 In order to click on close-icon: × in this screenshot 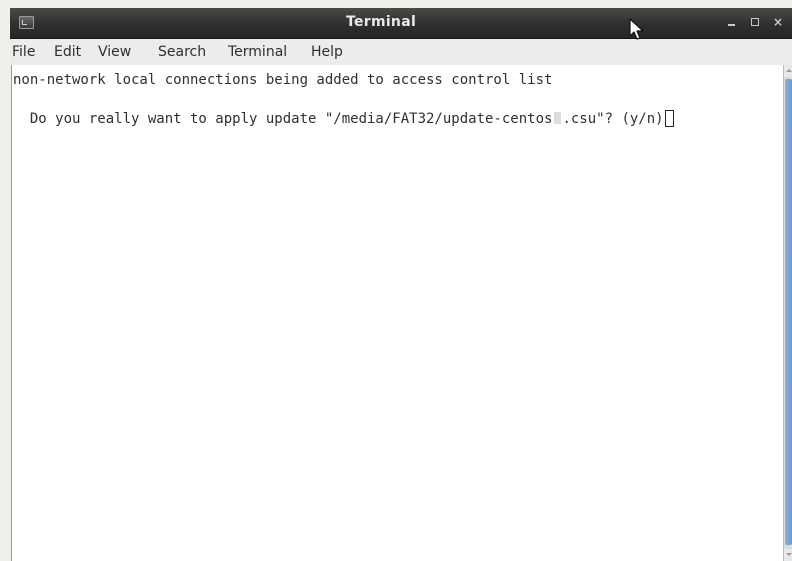, I will do `click(778, 22)`.